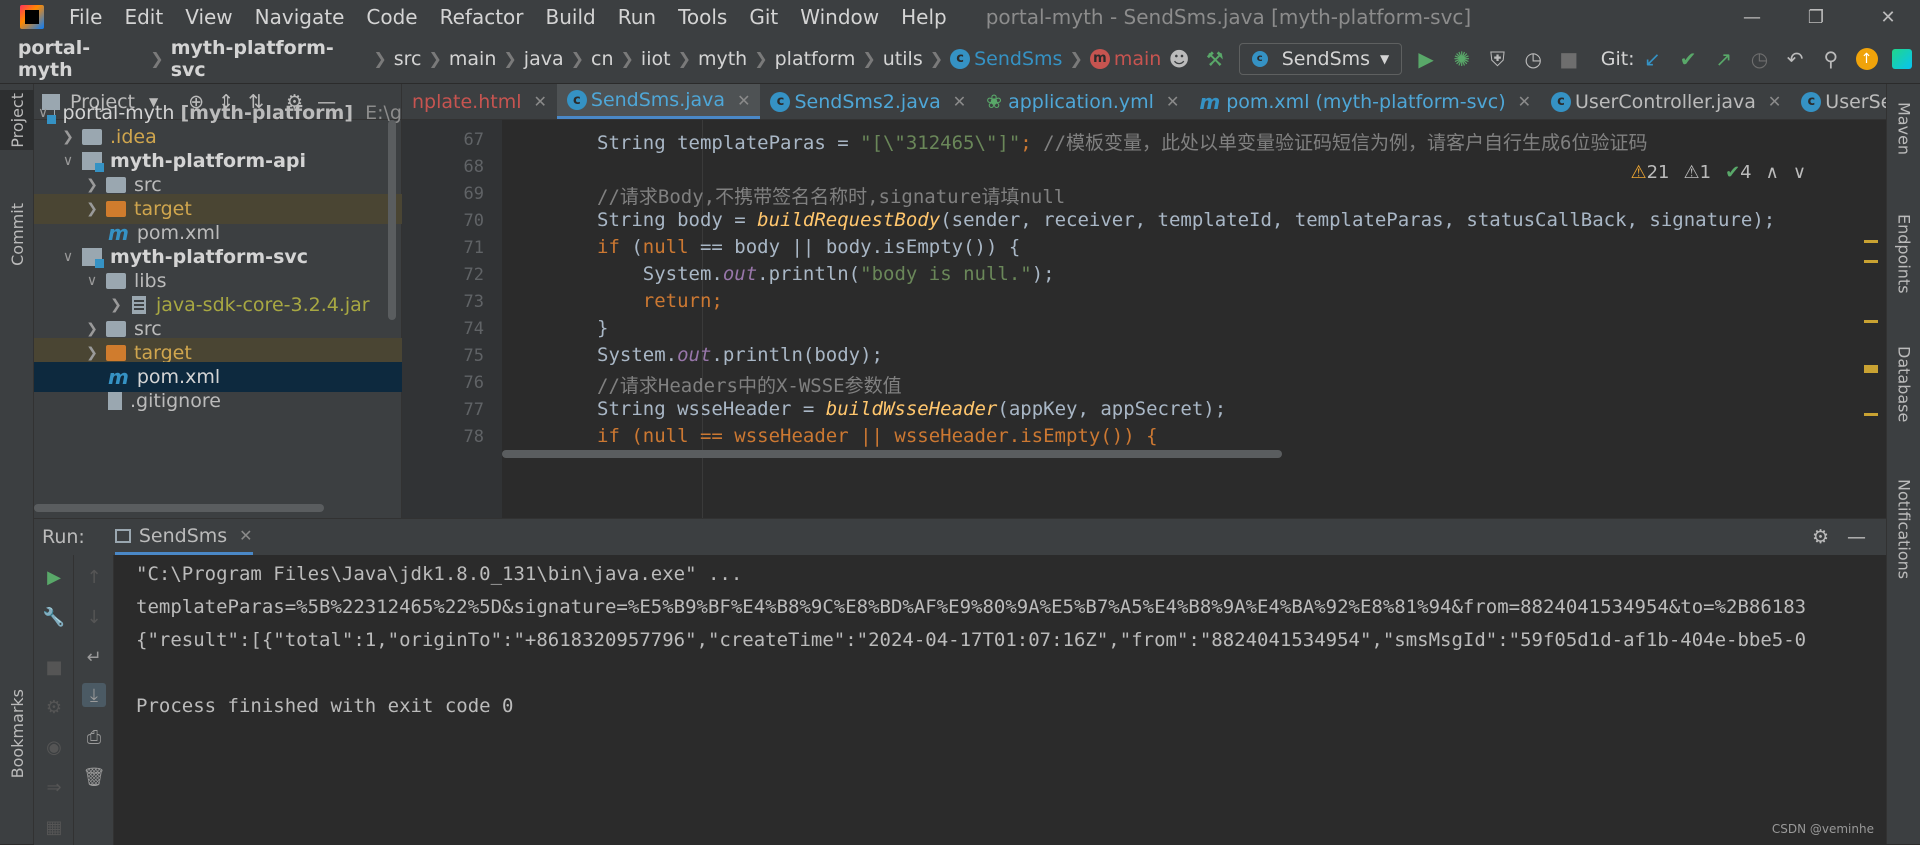  I want to click on menu-view: View, so click(208, 17).